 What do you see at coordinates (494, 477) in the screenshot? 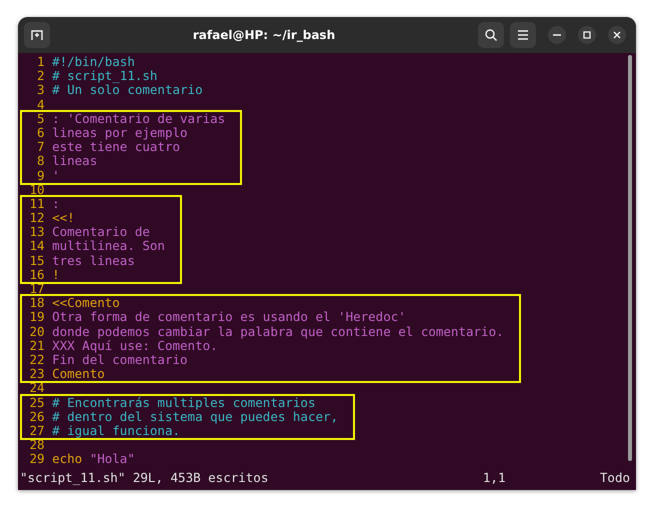
I see `cursor-position: 1,1` at bounding box center [494, 477].